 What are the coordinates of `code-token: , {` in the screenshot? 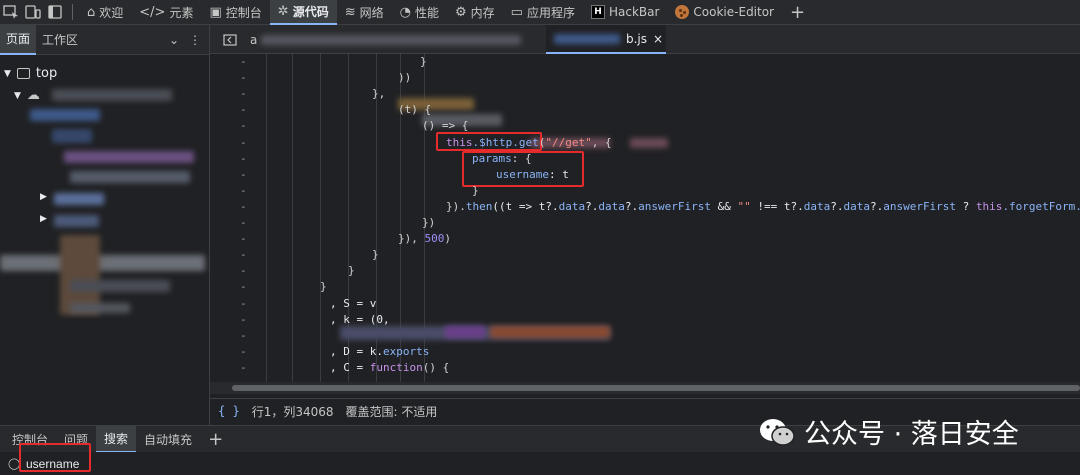 It's located at (601, 142).